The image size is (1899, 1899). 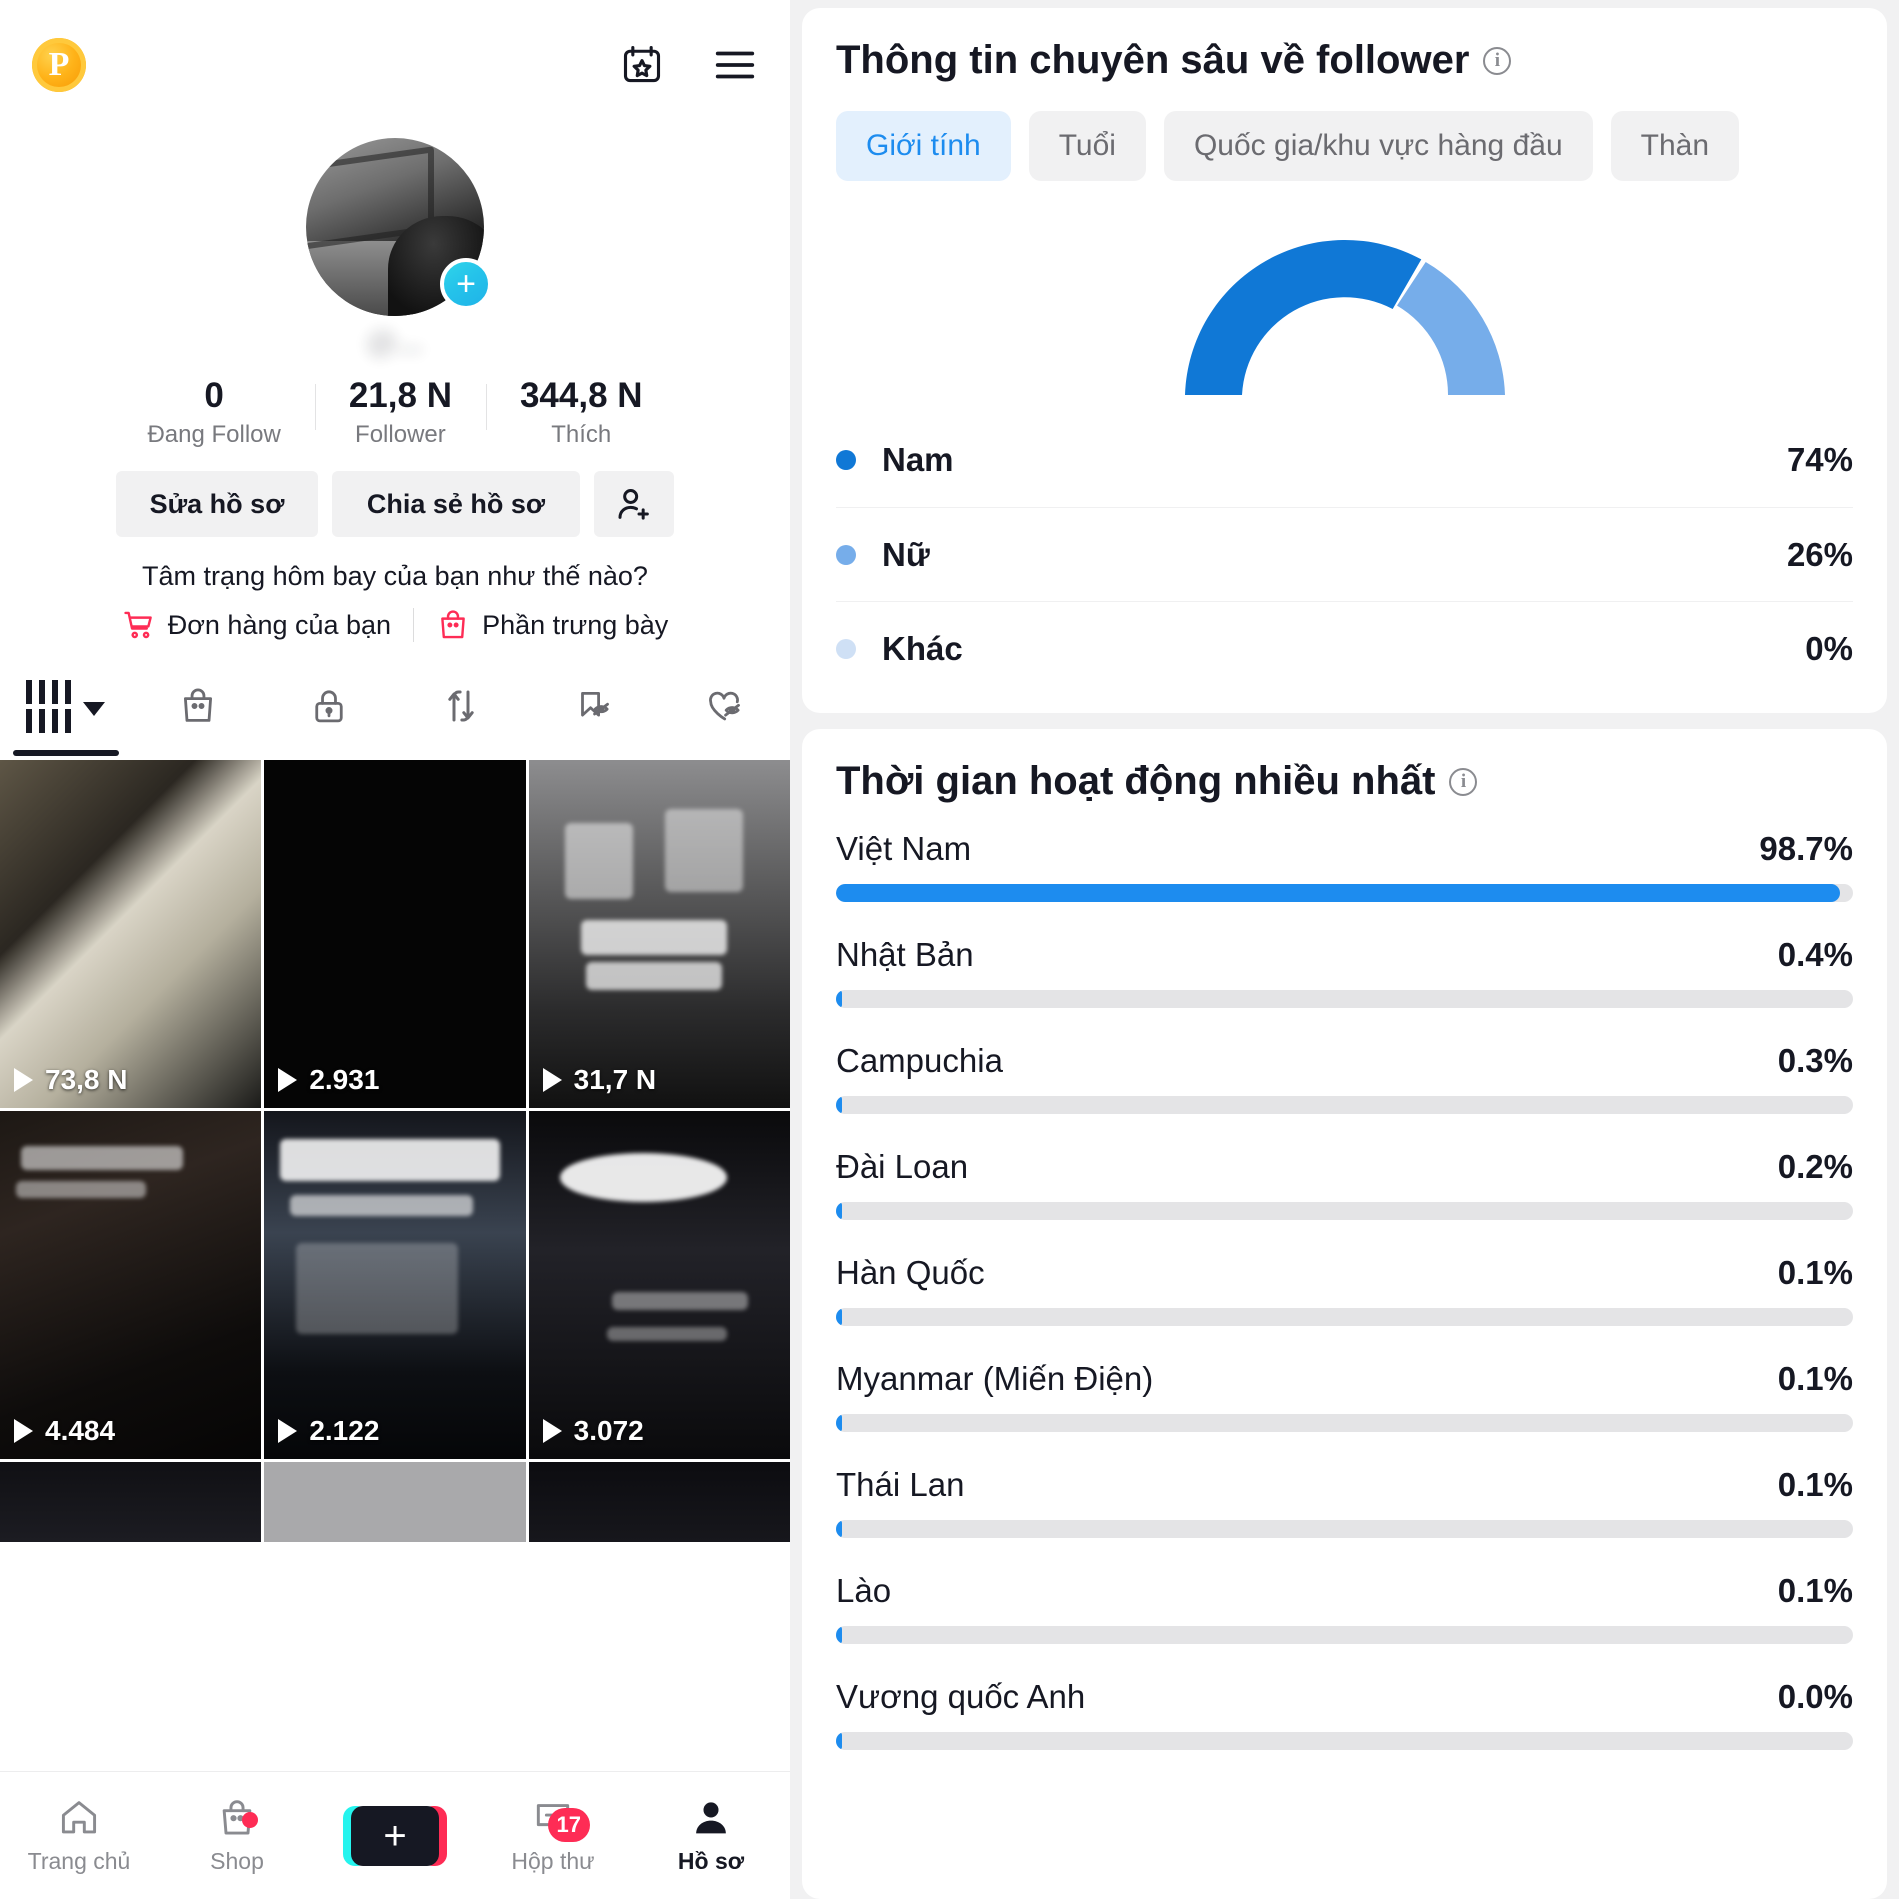 What do you see at coordinates (395, 65) in the screenshot?
I see `profile-topbar: P` at bounding box center [395, 65].